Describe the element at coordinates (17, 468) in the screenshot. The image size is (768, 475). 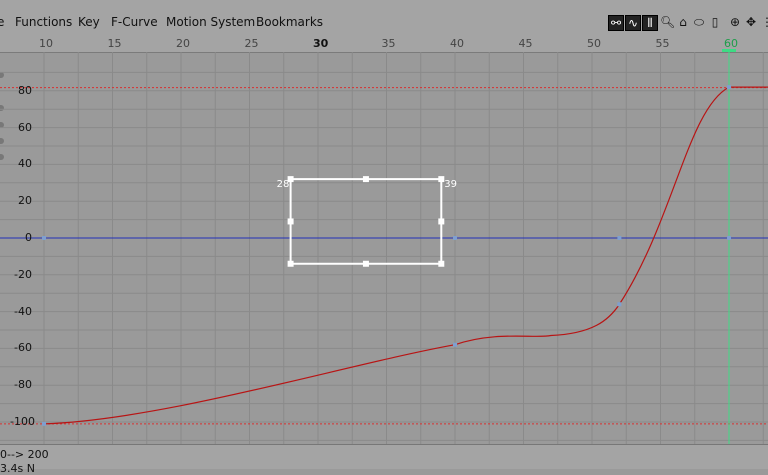
I see `status-second-line: 3.4s N` at that location.